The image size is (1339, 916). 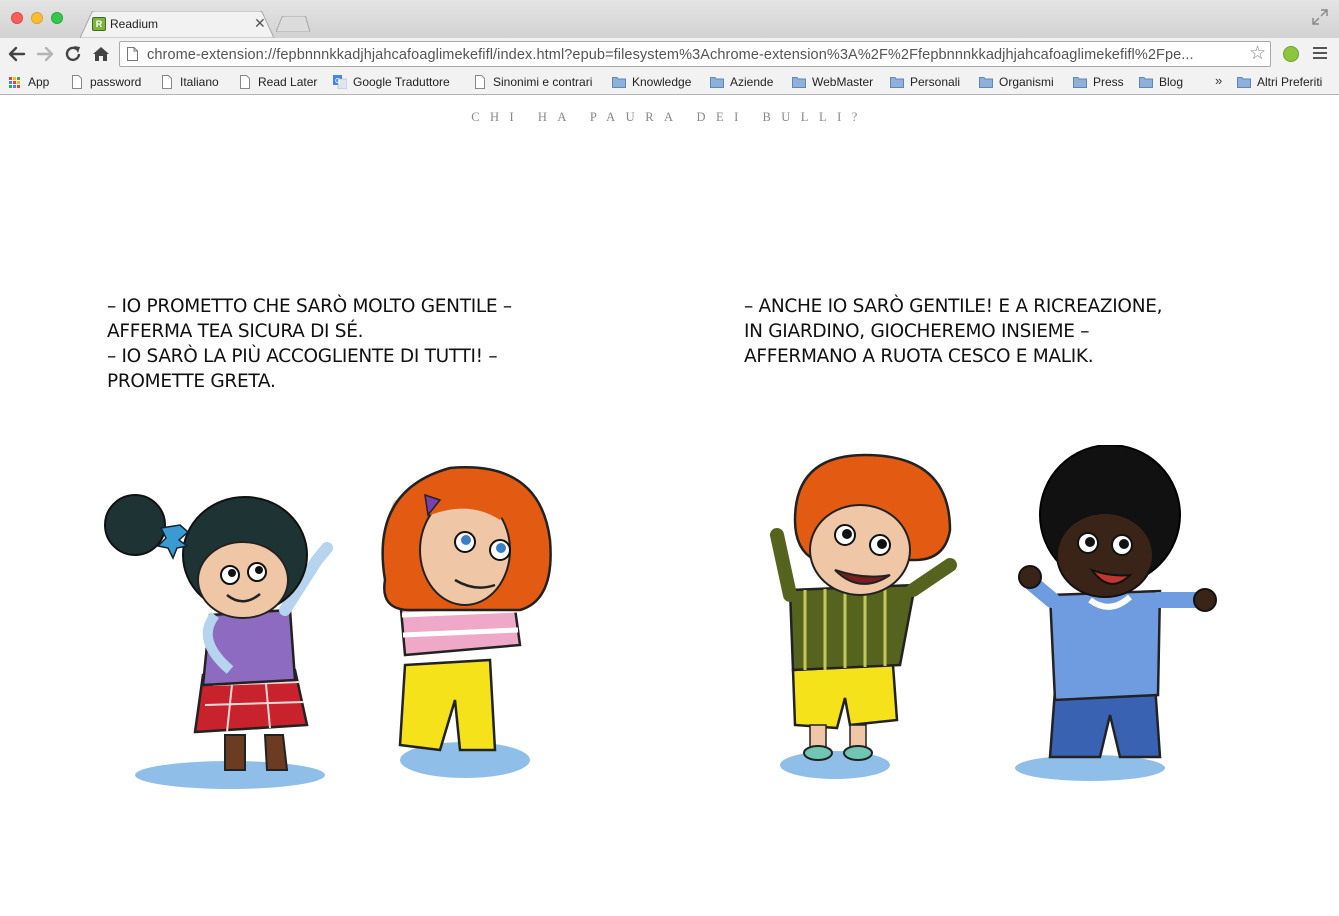 I want to click on home-icon, so click(x=101, y=54).